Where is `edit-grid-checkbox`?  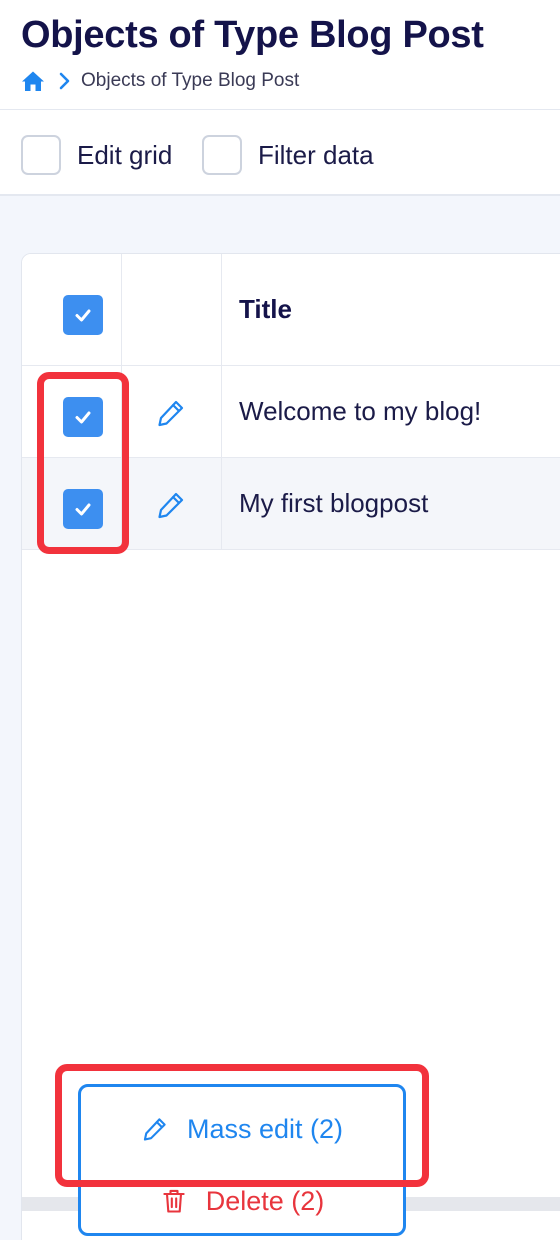 edit-grid-checkbox is located at coordinates (41, 155).